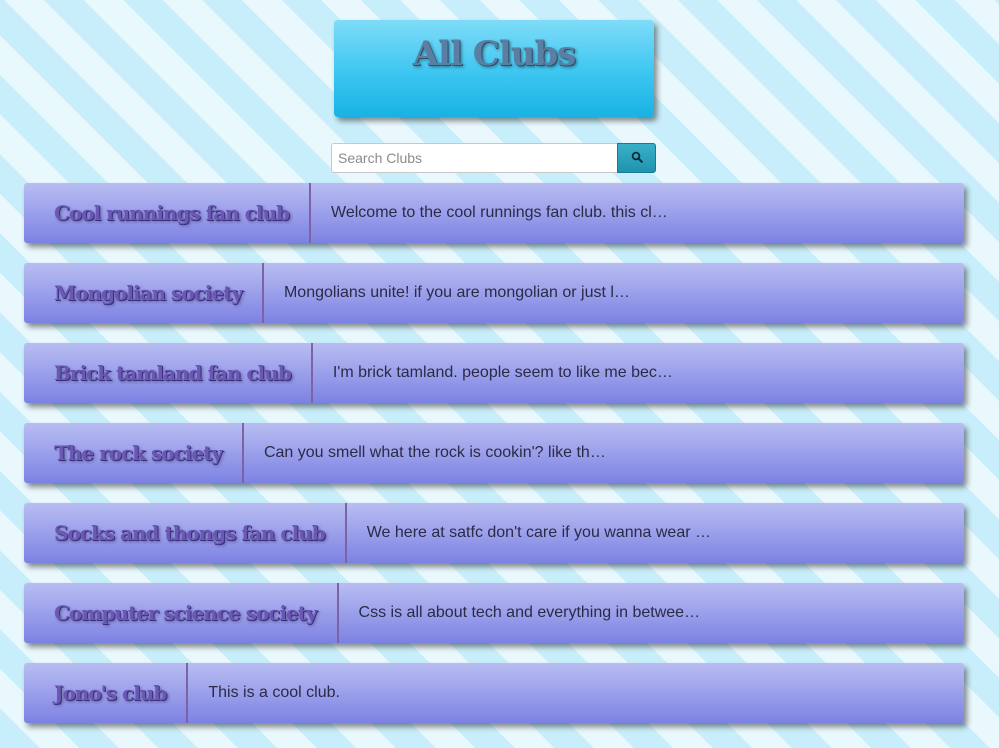 This screenshot has width=999, height=748. I want to click on club-name: The rock society, so click(134, 453).